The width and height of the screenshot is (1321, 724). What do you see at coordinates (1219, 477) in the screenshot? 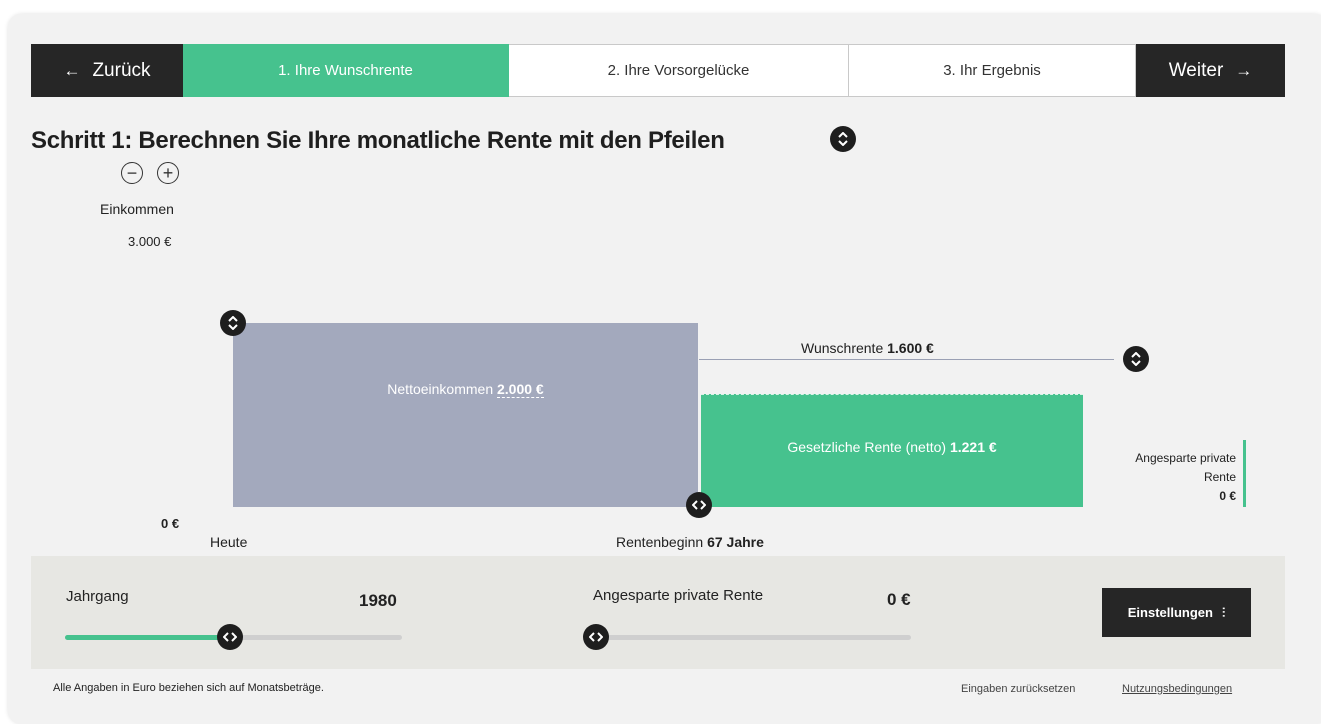
I see `private-pension-label-2: Rente` at bounding box center [1219, 477].